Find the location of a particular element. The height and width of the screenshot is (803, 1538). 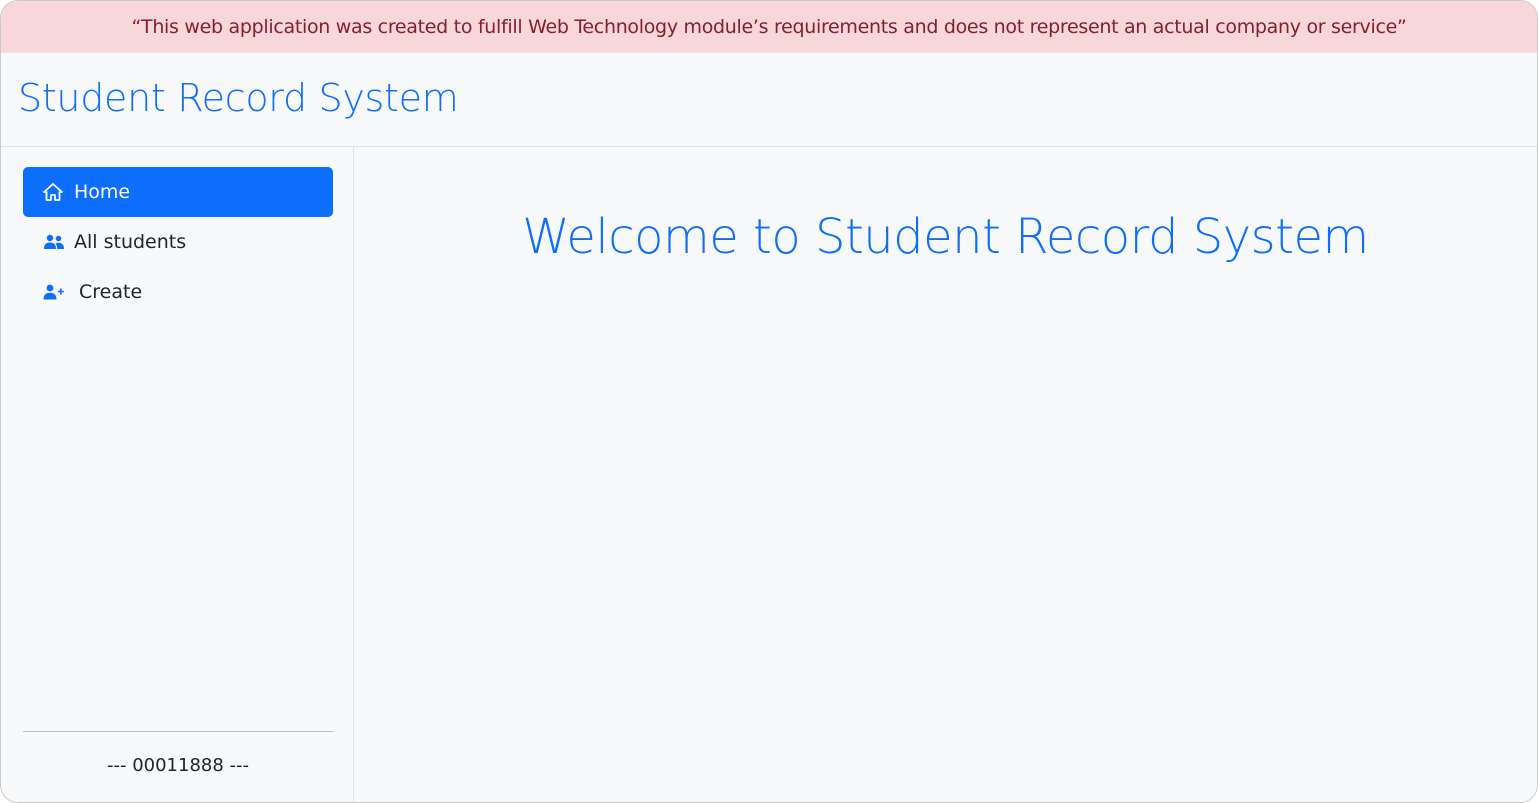

home-icon is located at coordinates (54, 192).